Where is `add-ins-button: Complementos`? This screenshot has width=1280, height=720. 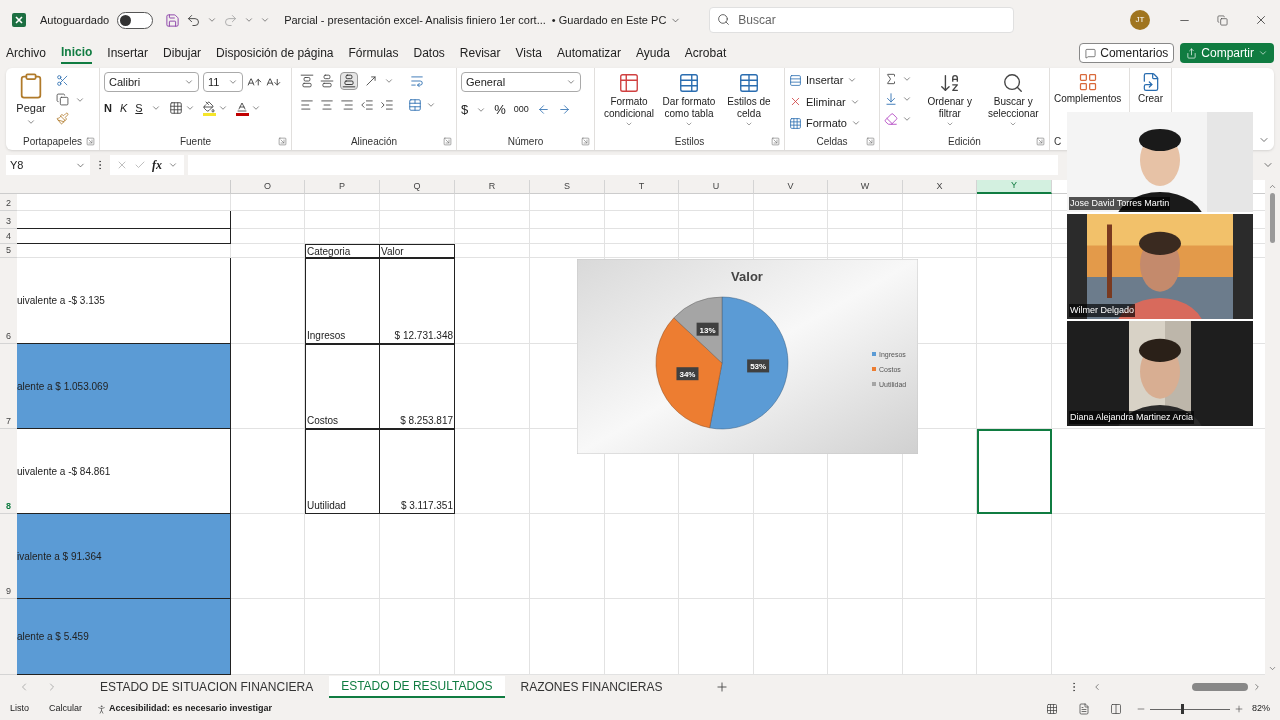
add-ins-button: Complementos is located at coordinates (1088, 88).